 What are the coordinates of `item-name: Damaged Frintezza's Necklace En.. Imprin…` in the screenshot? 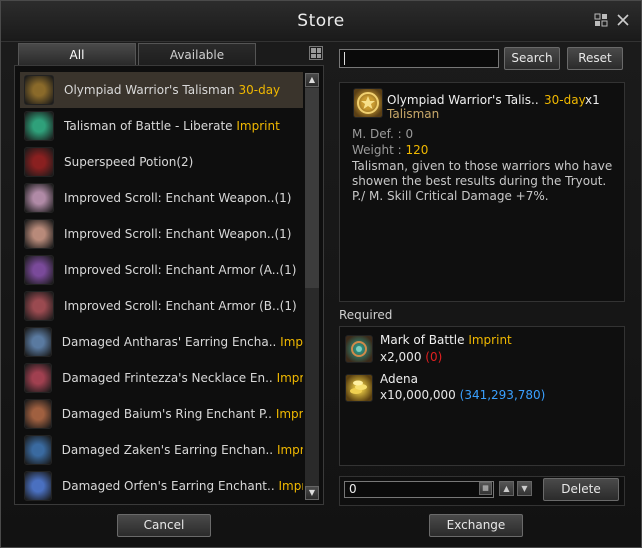 It's located at (182, 378).